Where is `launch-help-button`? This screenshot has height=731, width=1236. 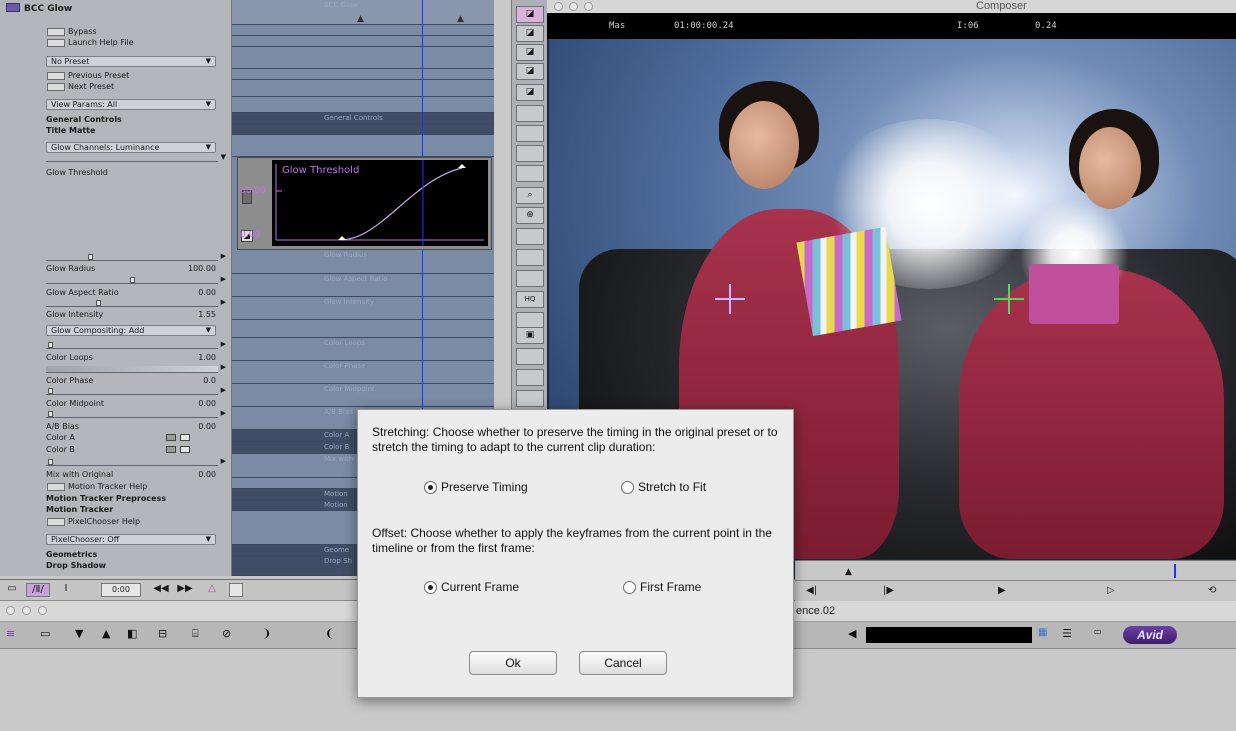 launch-help-button is located at coordinates (56, 43).